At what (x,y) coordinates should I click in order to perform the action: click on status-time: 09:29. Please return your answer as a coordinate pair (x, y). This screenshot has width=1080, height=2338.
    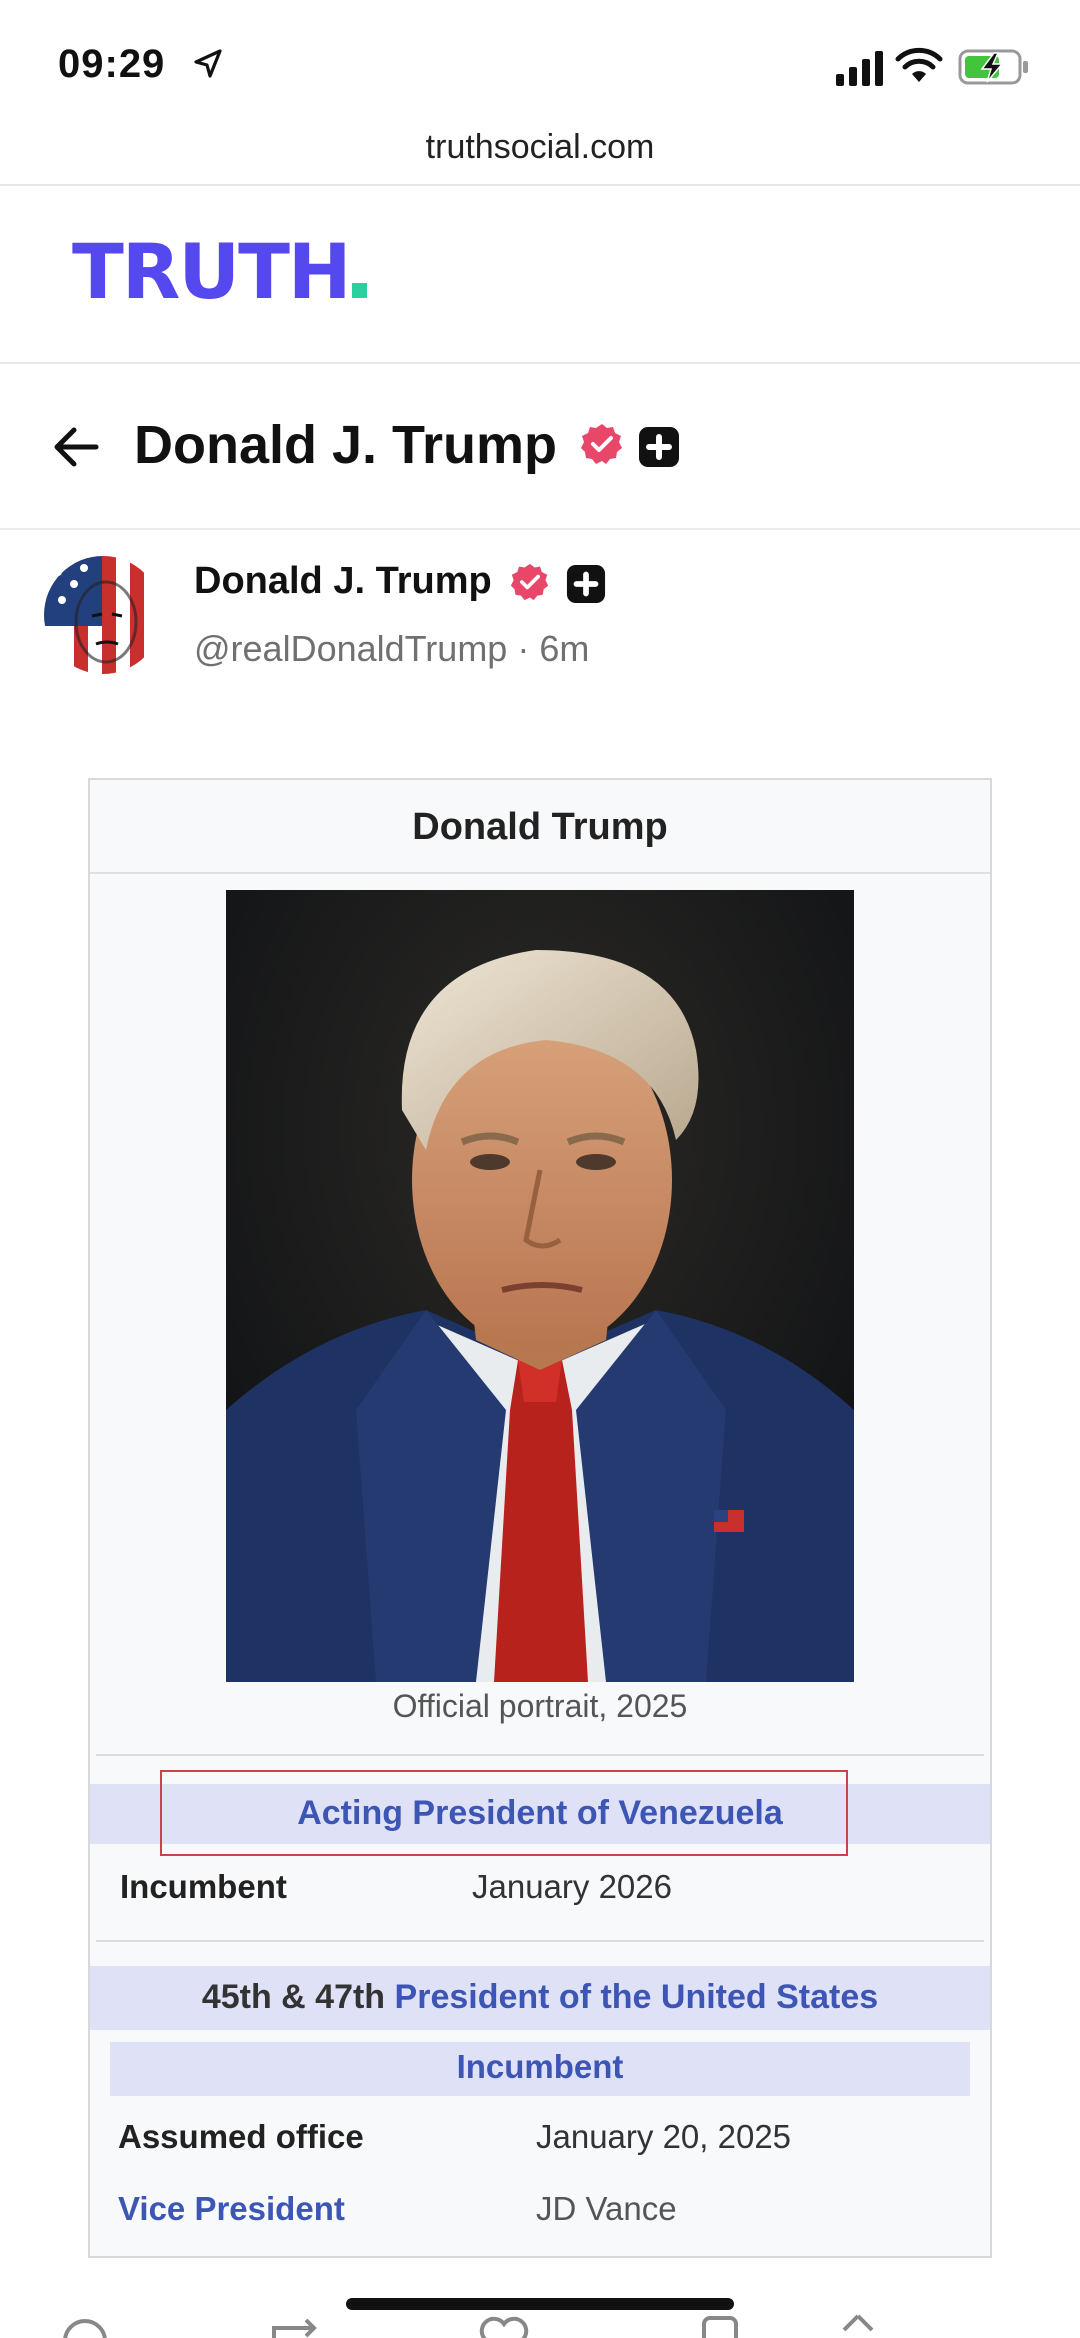
    Looking at the image, I should click on (112, 64).